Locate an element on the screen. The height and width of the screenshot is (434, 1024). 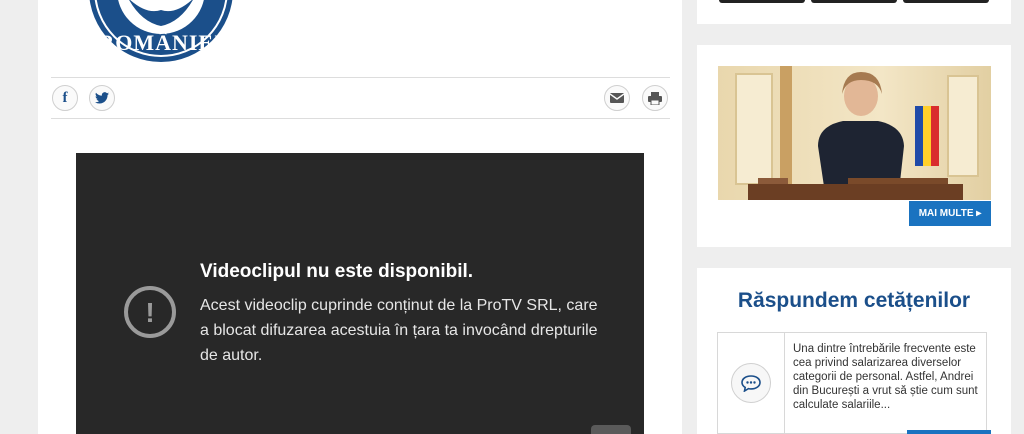
email-icon is located at coordinates (617, 98).